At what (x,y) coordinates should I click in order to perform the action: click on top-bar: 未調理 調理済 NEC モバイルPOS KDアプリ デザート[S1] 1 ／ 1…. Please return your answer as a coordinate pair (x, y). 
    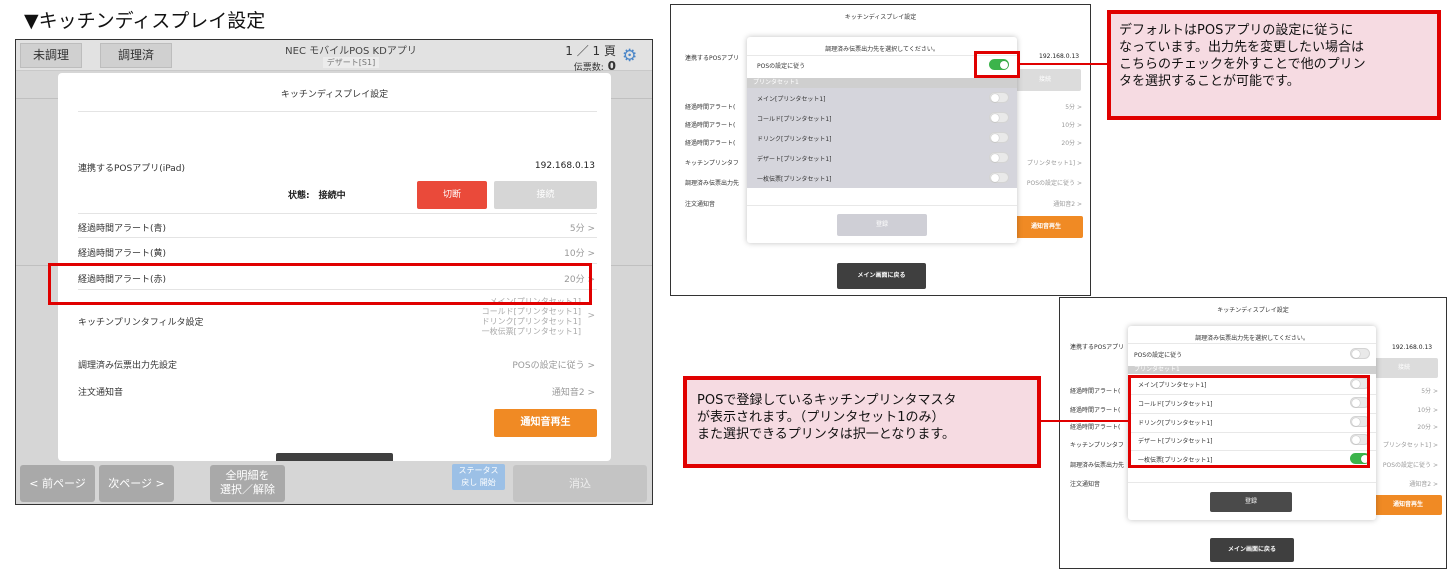
    Looking at the image, I should click on (334, 56).